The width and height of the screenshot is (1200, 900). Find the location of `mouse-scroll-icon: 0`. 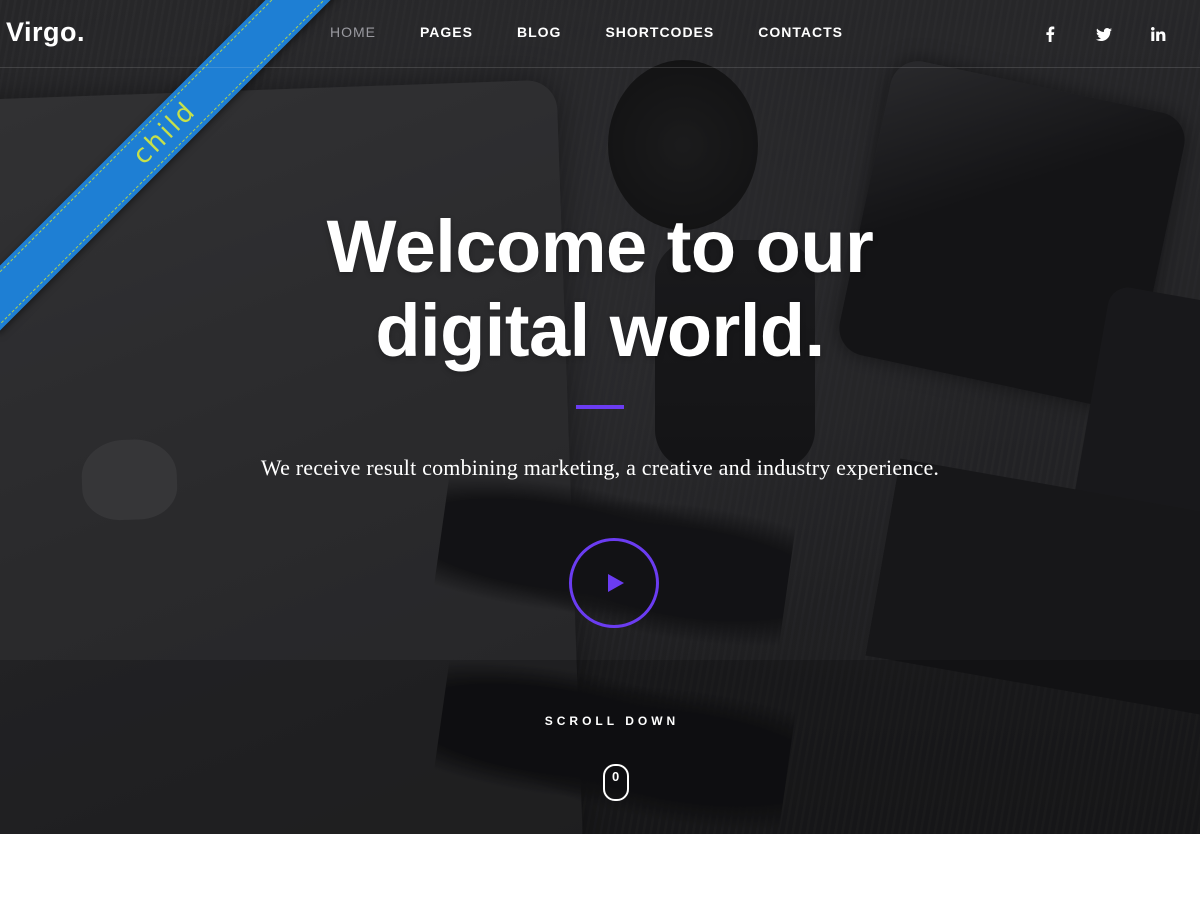

mouse-scroll-icon: 0 is located at coordinates (616, 782).